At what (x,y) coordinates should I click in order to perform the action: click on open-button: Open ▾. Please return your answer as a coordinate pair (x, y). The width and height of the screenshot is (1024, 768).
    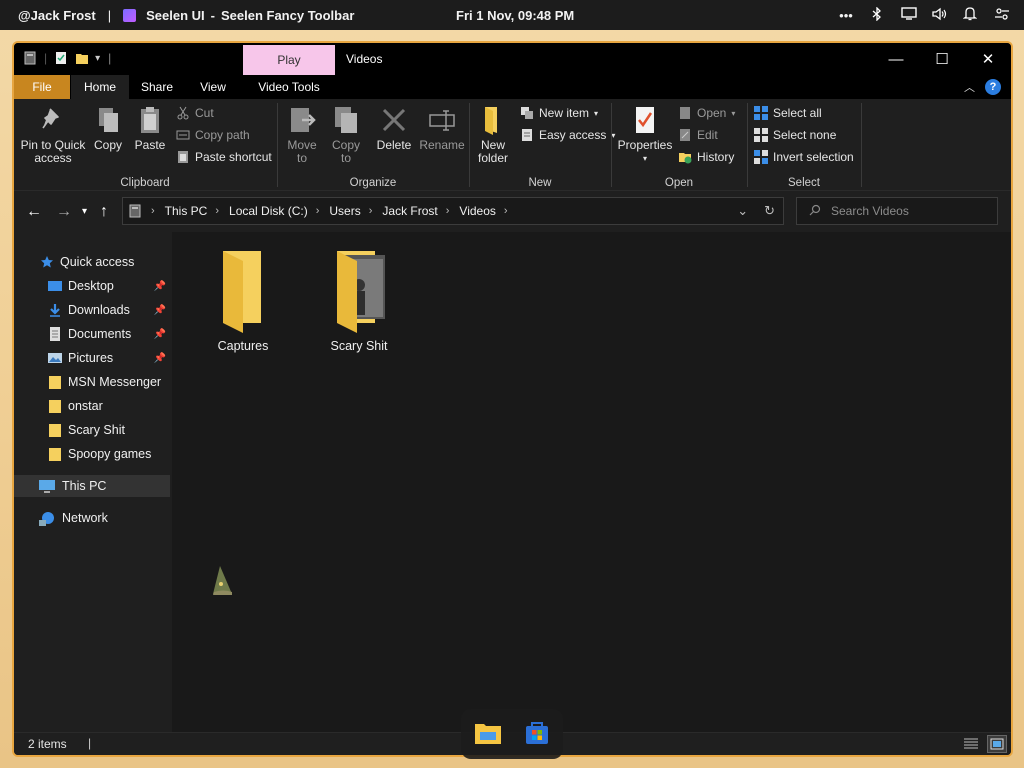
    Looking at the image, I should click on (706, 113).